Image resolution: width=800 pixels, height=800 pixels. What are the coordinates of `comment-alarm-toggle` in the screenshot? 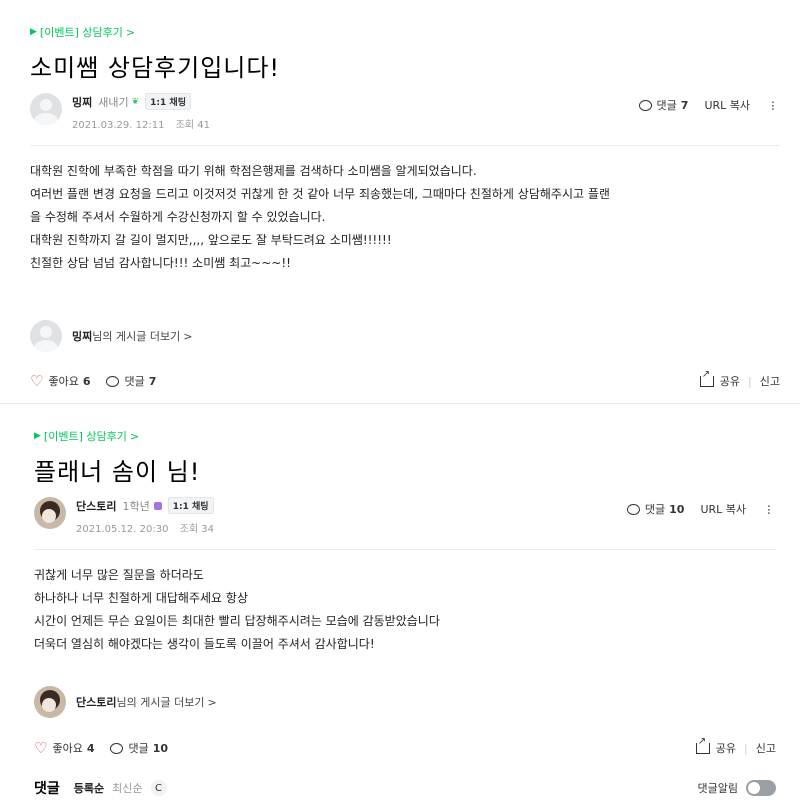 It's located at (761, 788).